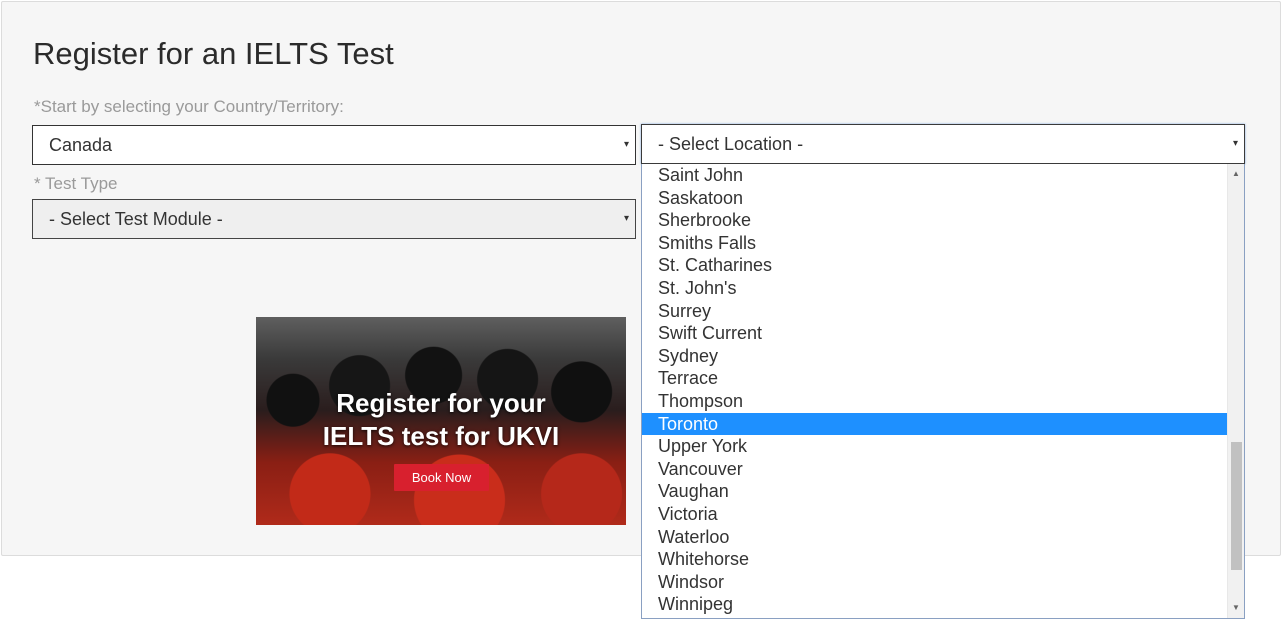 Image resolution: width=1284 pixels, height=627 pixels. Describe the element at coordinates (935, 582) in the screenshot. I see `location-option: Windsor` at that location.